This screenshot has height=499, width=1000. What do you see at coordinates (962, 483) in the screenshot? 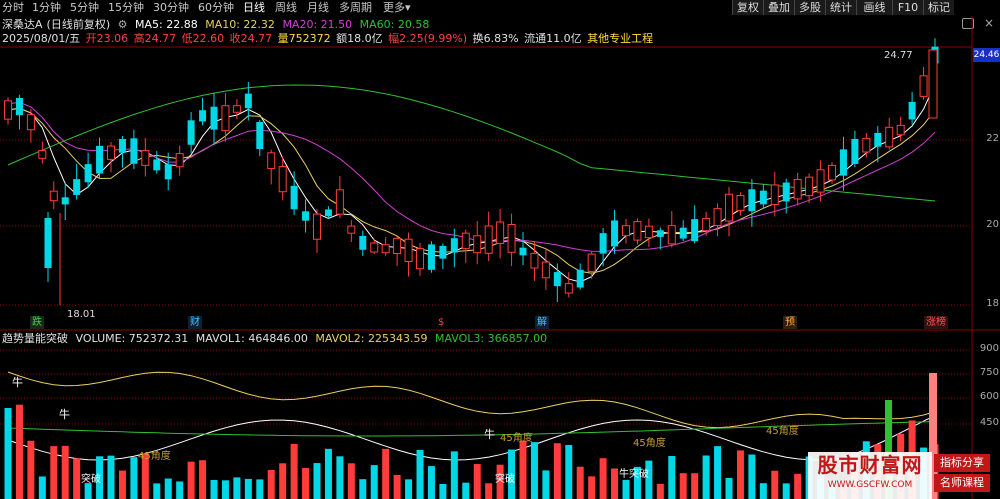
I see `watermark-tag-course: 名师课程` at bounding box center [962, 483].